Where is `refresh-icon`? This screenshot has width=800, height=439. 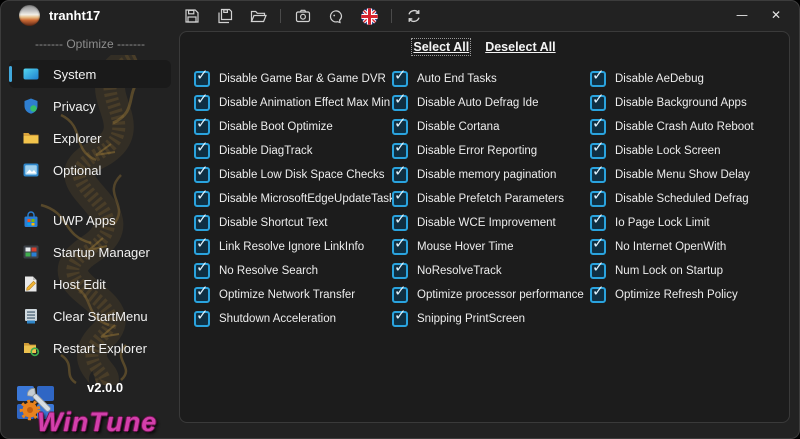
refresh-icon is located at coordinates (414, 16).